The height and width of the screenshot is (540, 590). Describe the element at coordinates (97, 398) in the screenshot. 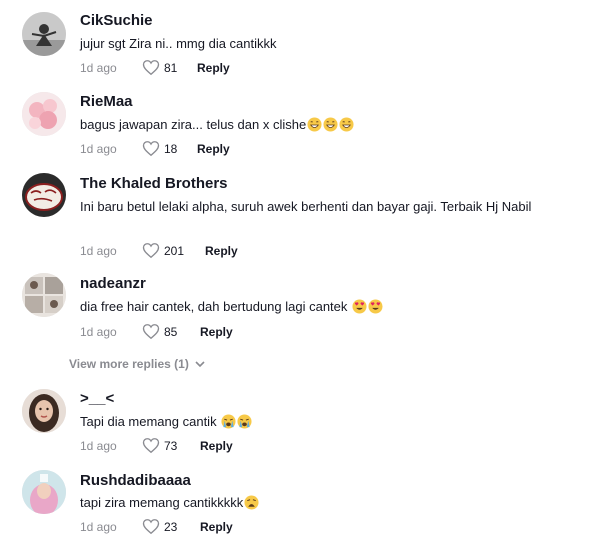

I see `comment-username: >__<` at that location.